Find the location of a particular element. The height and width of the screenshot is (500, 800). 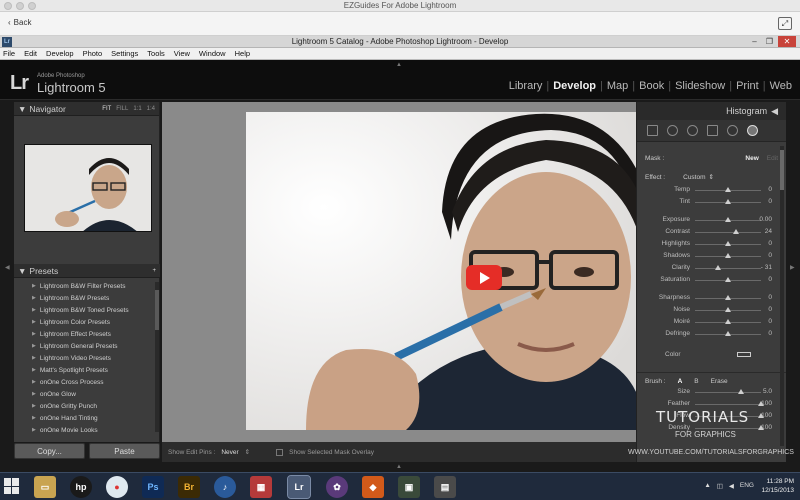

slider-moir: Moiré 0 is located at coordinates (711, 322).